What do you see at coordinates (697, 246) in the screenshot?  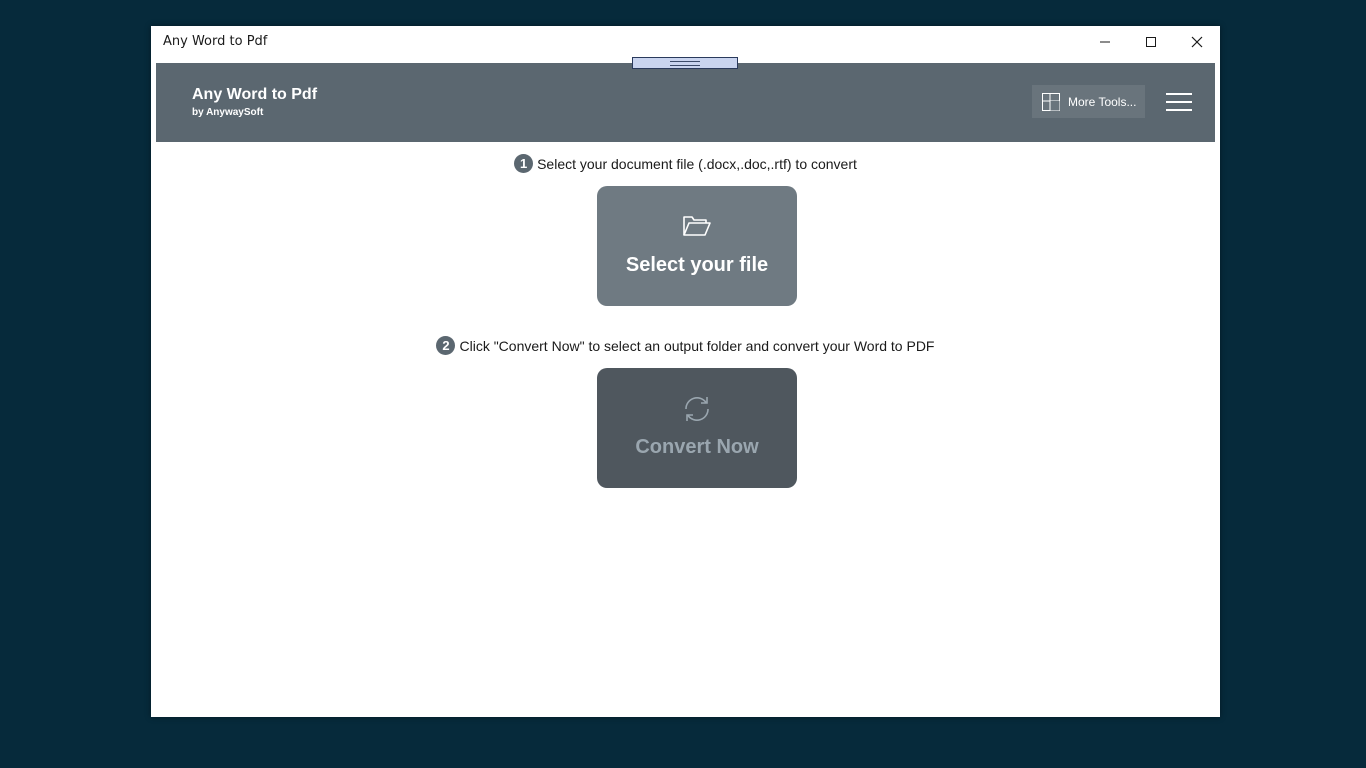 I see `select-file-button: Select your file` at bounding box center [697, 246].